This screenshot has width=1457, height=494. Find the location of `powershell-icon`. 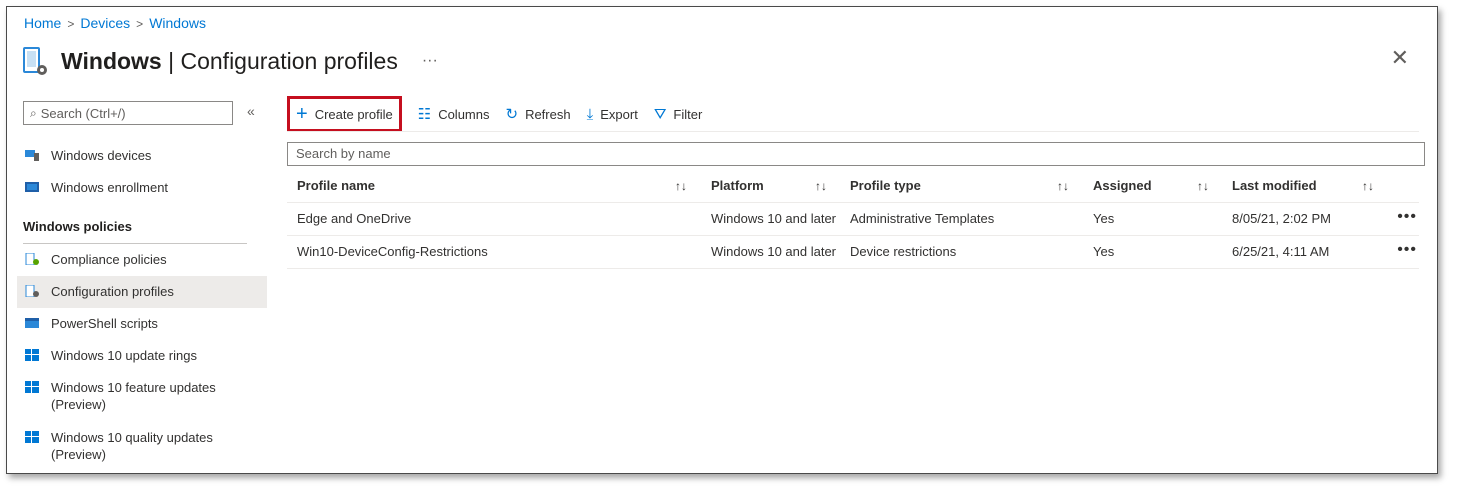

powershell-icon is located at coordinates (32, 323).